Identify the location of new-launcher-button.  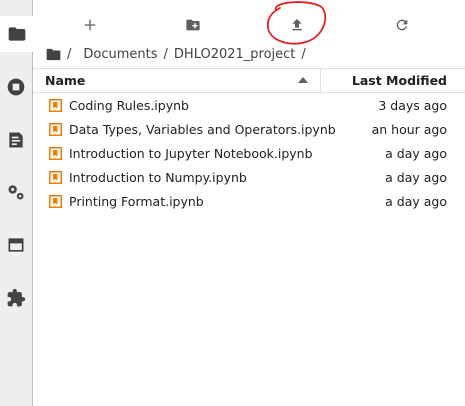
(90, 25).